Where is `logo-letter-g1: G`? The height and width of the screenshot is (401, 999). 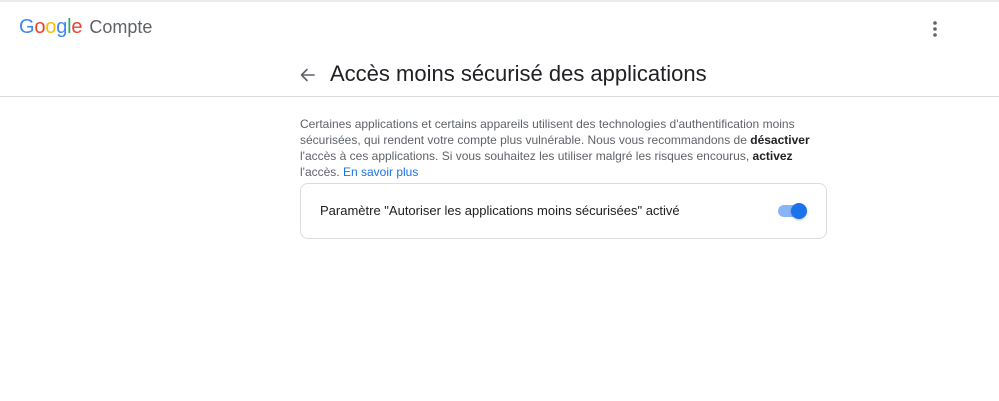 logo-letter-g1: G is located at coordinates (27, 27).